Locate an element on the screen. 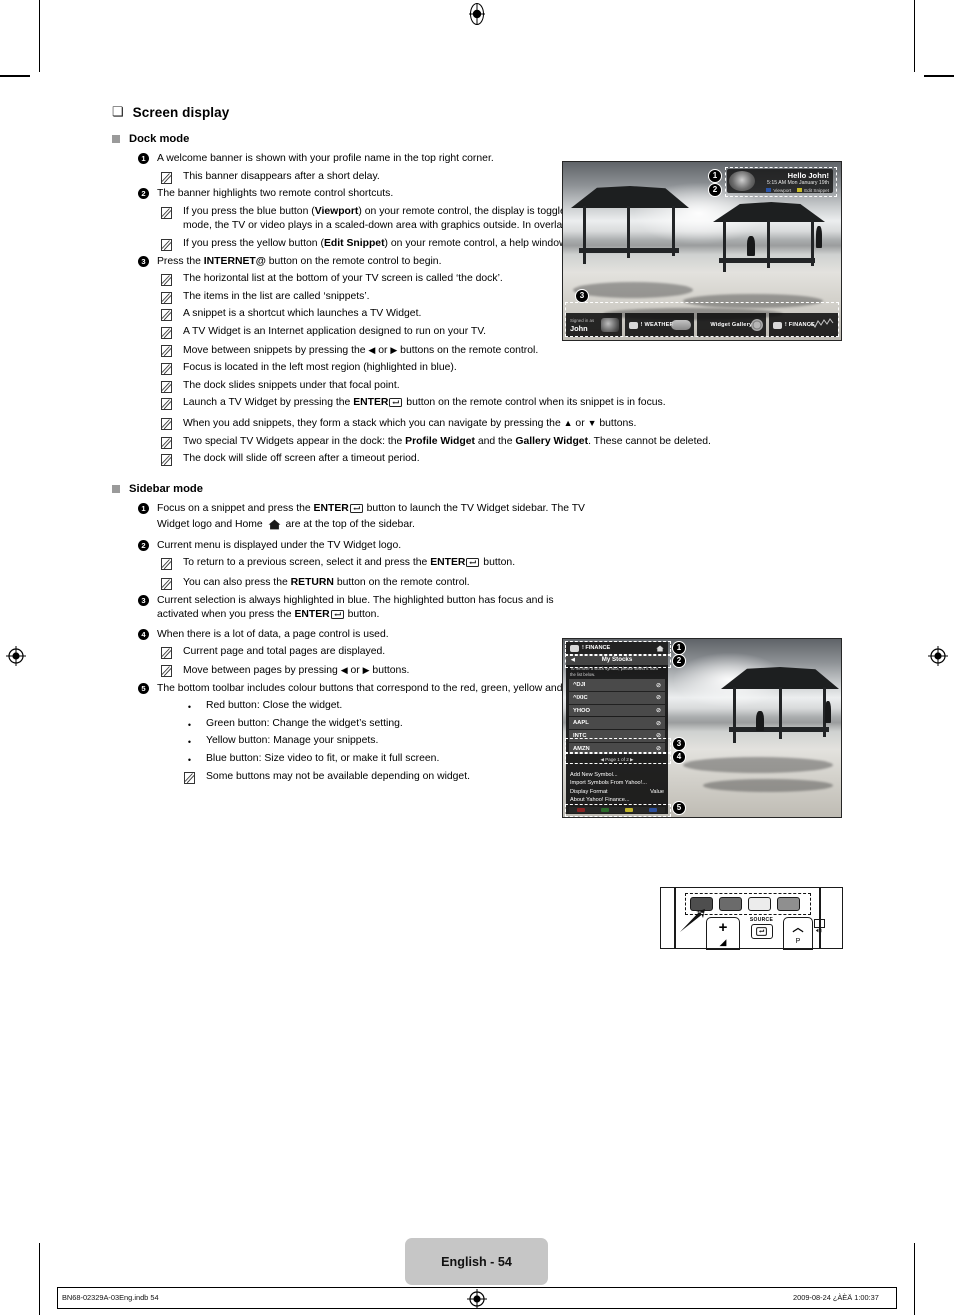 This screenshot has height=1315, width=954. page-number-badge: English - 54 is located at coordinates (476, 1261).